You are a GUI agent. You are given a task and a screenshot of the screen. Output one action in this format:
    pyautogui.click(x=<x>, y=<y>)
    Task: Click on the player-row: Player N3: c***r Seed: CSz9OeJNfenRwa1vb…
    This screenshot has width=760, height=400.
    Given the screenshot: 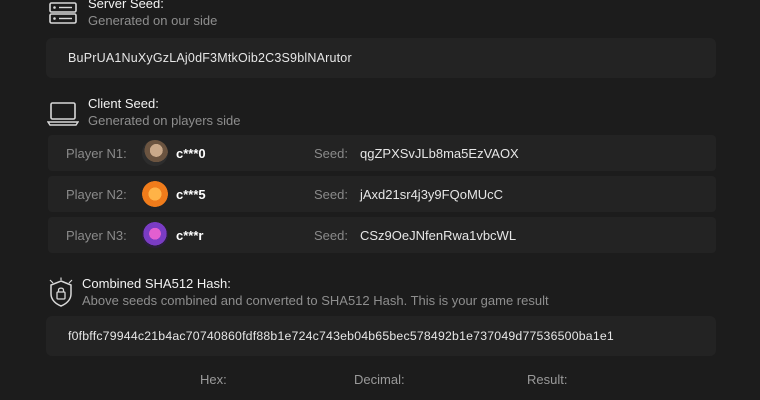 What is the action you would take?
    pyautogui.click(x=382, y=235)
    